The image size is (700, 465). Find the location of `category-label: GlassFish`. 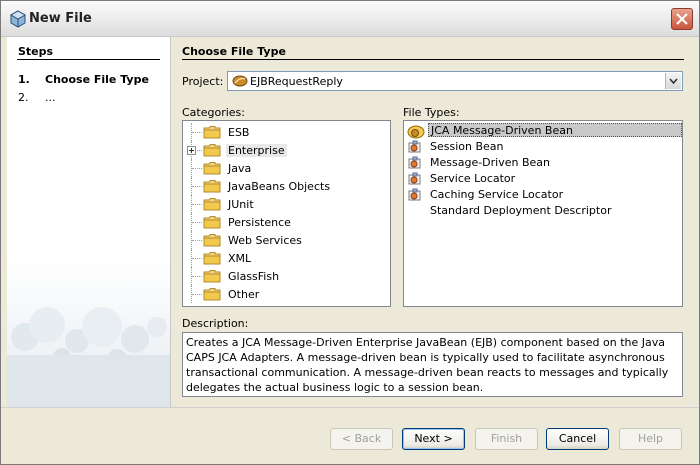

category-label: GlassFish is located at coordinates (254, 276).